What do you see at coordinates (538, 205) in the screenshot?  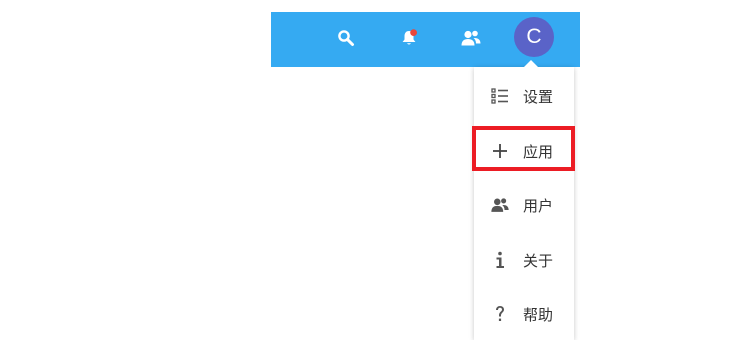 I see `menu-item-label: 用户` at bounding box center [538, 205].